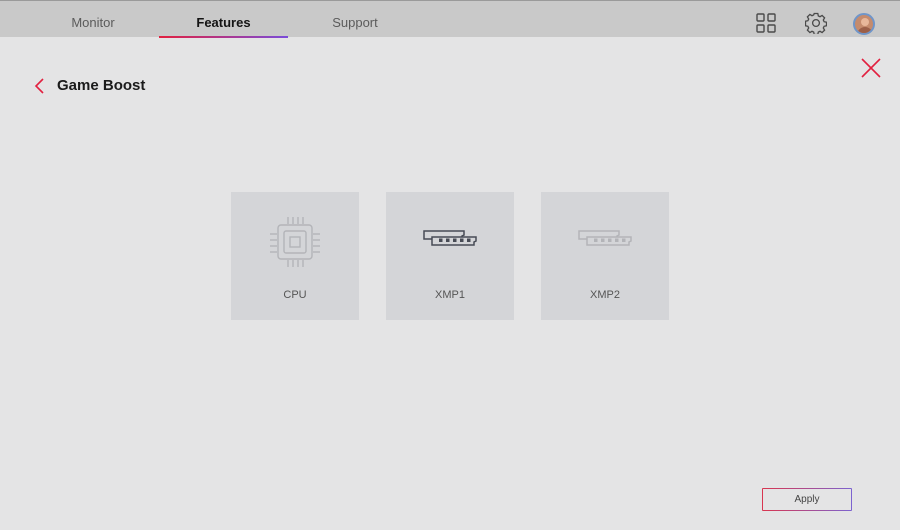 This screenshot has height=530, width=900. I want to click on cpu-icon, so click(295, 242).